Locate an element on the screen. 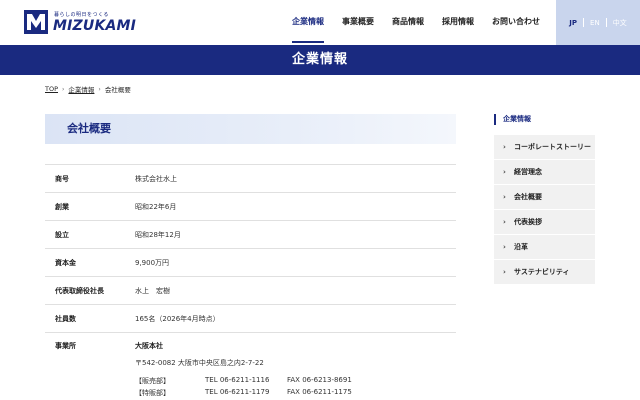 The width and height of the screenshot is (640, 400). breadcrumb-current: 会社概要 is located at coordinates (117, 90).